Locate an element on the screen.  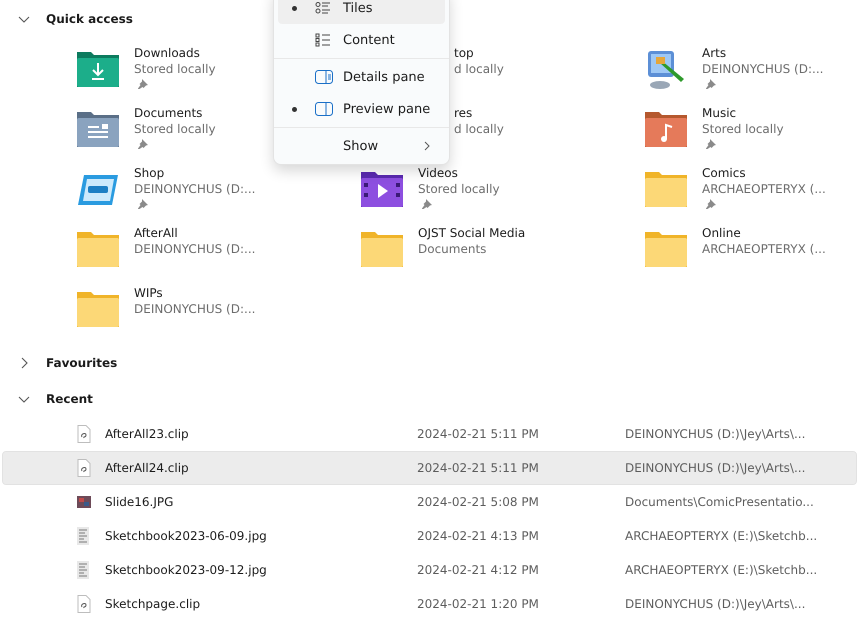
tile-name: Comics is located at coordinates (724, 173).